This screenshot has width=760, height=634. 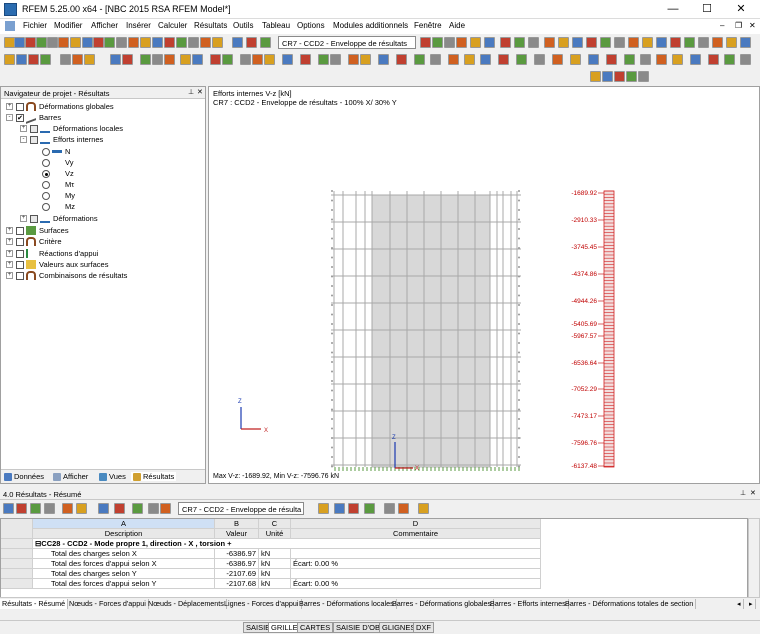 What do you see at coordinates (237, 574) in the screenshot?
I see `cell-valeur: -2107.69` at bounding box center [237, 574].